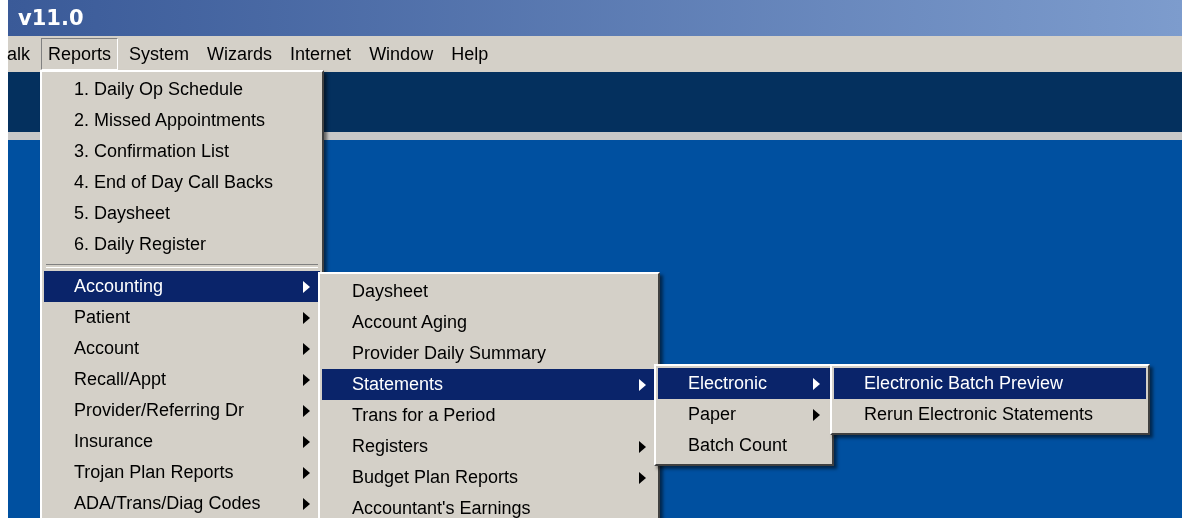  What do you see at coordinates (489, 353) in the screenshot?
I see `menu-item: Provider Daily Summary` at bounding box center [489, 353].